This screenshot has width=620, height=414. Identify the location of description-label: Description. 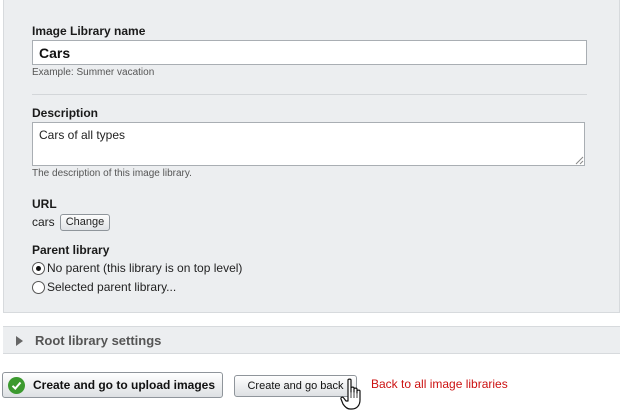
(65, 113).